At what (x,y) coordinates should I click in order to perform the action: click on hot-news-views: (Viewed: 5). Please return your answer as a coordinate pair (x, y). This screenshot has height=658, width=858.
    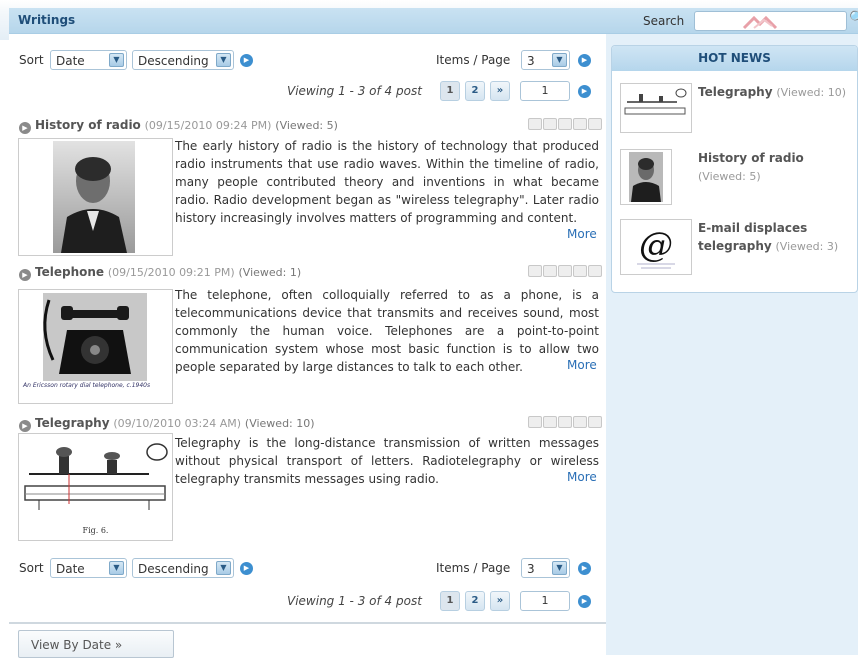
    Looking at the image, I should click on (729, 176).